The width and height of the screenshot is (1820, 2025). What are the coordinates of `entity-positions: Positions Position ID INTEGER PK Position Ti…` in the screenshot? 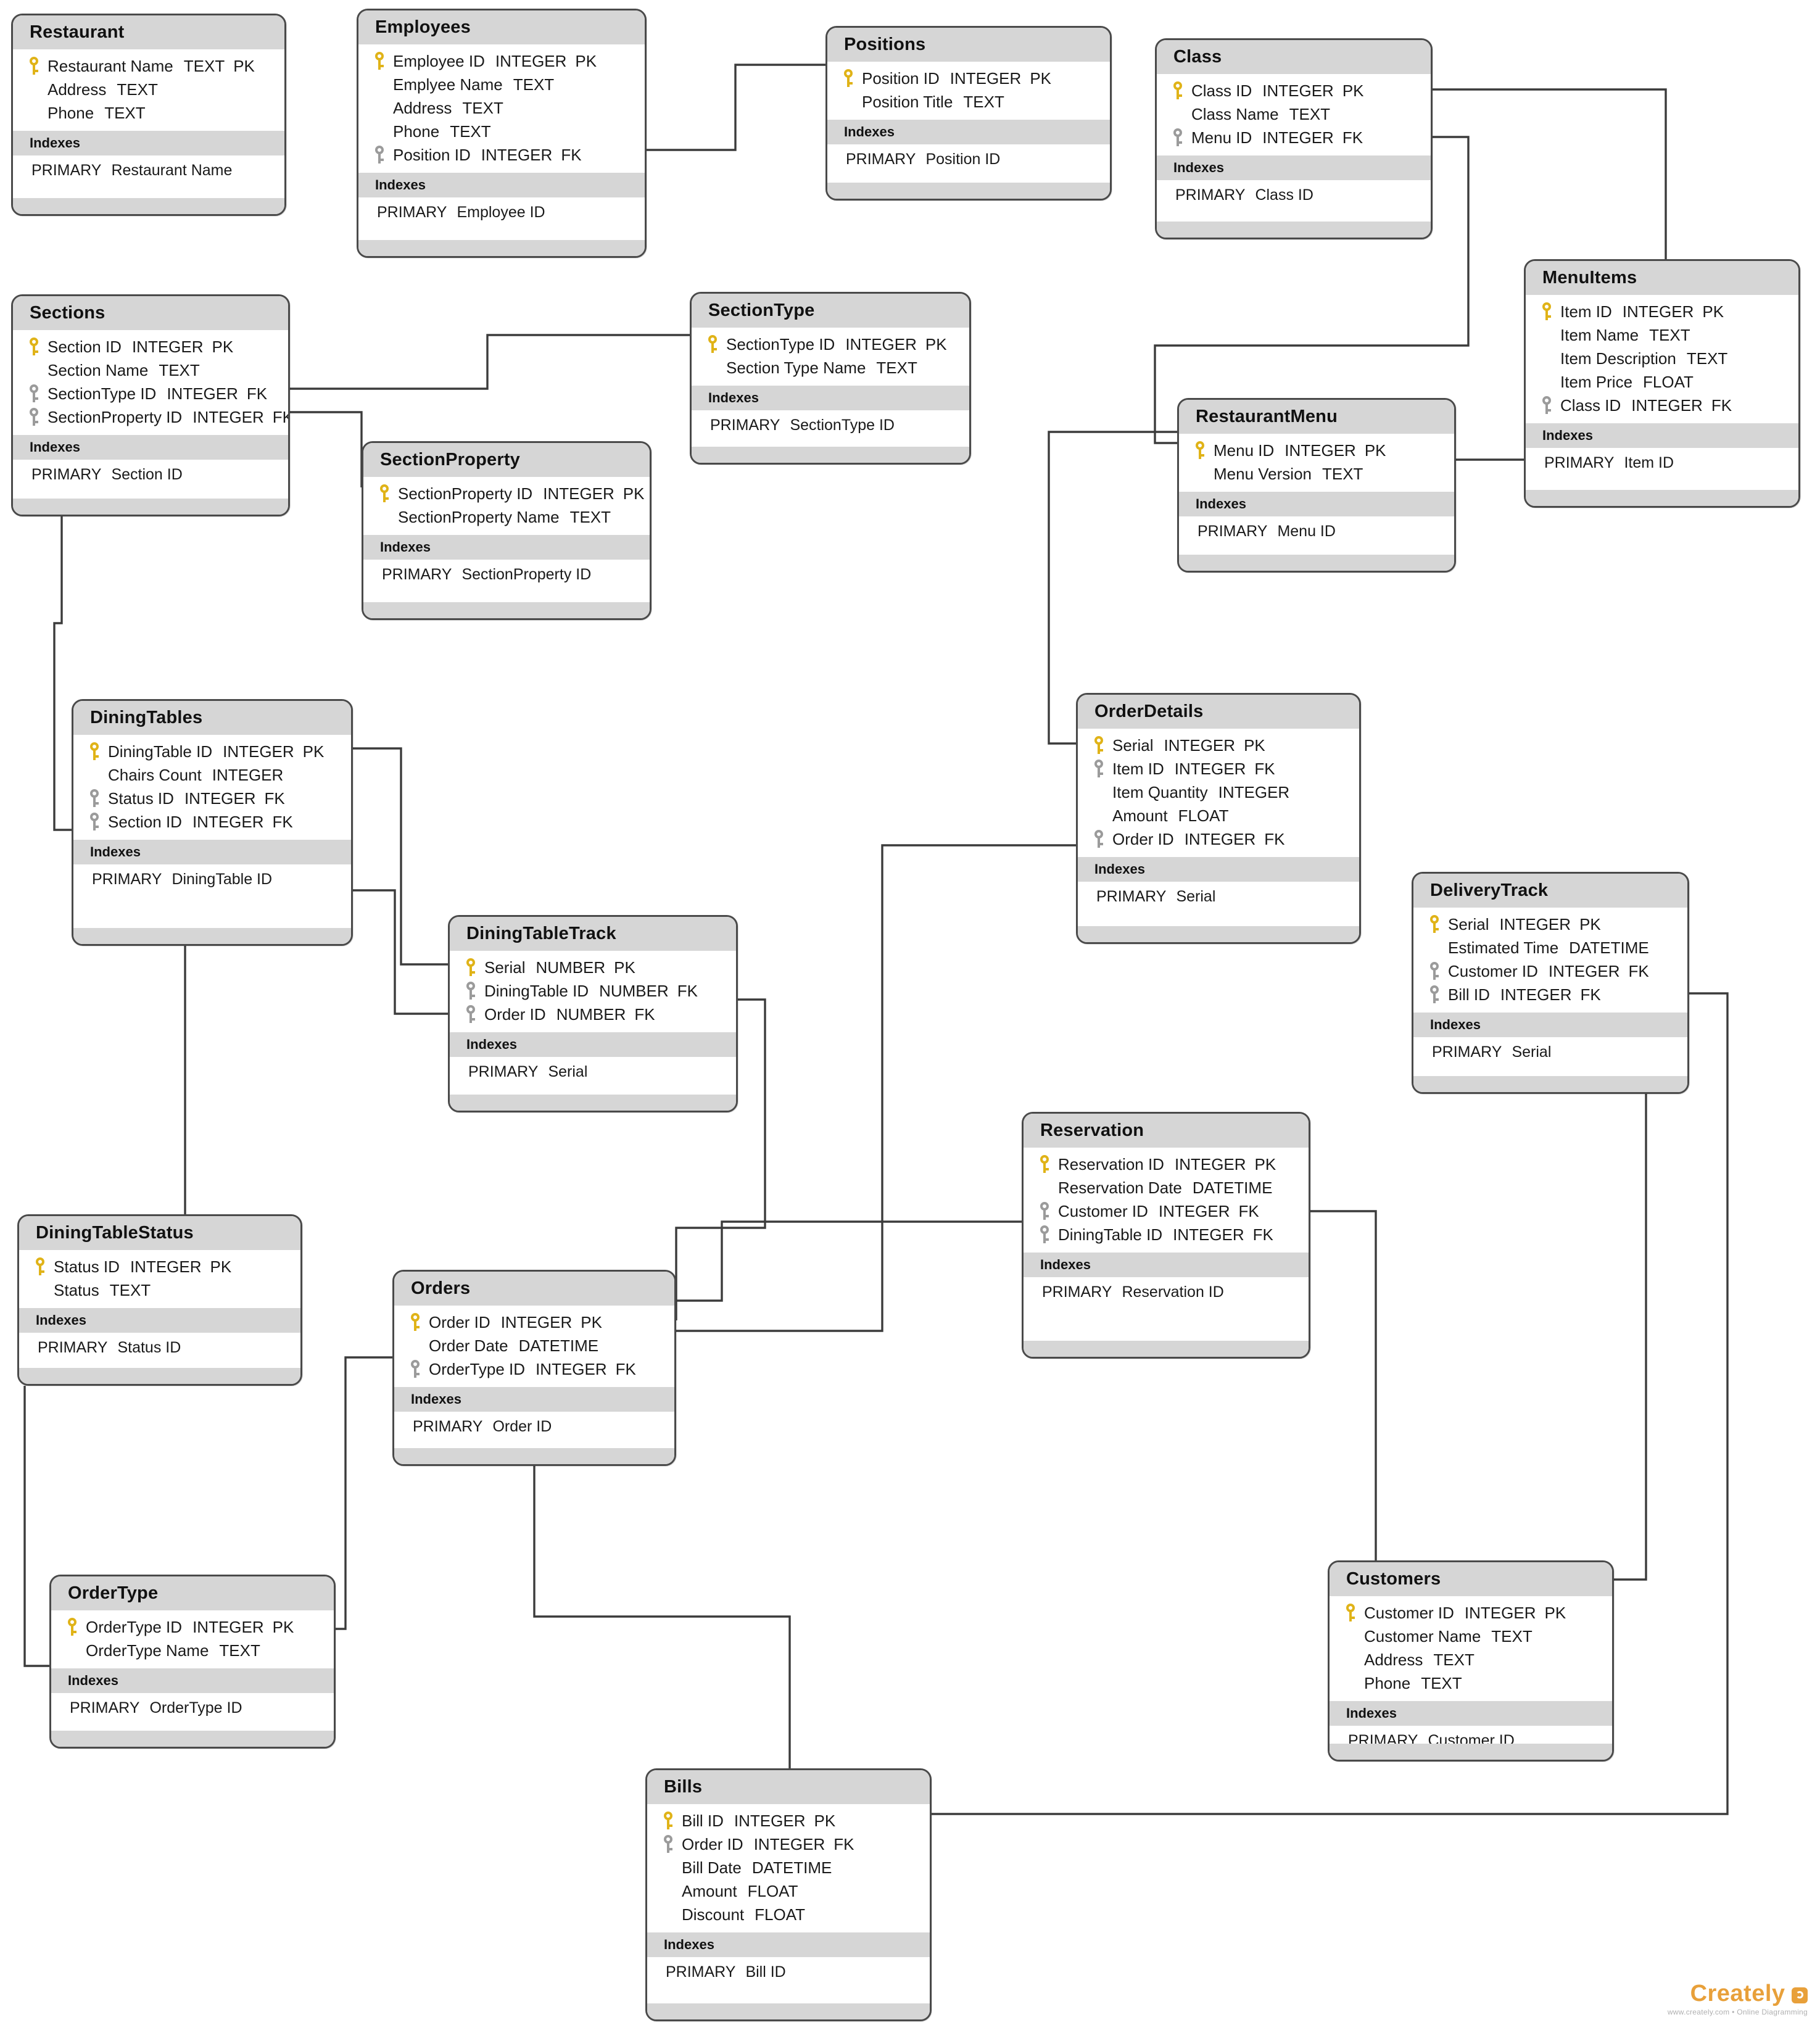 It's located at (969, 113).